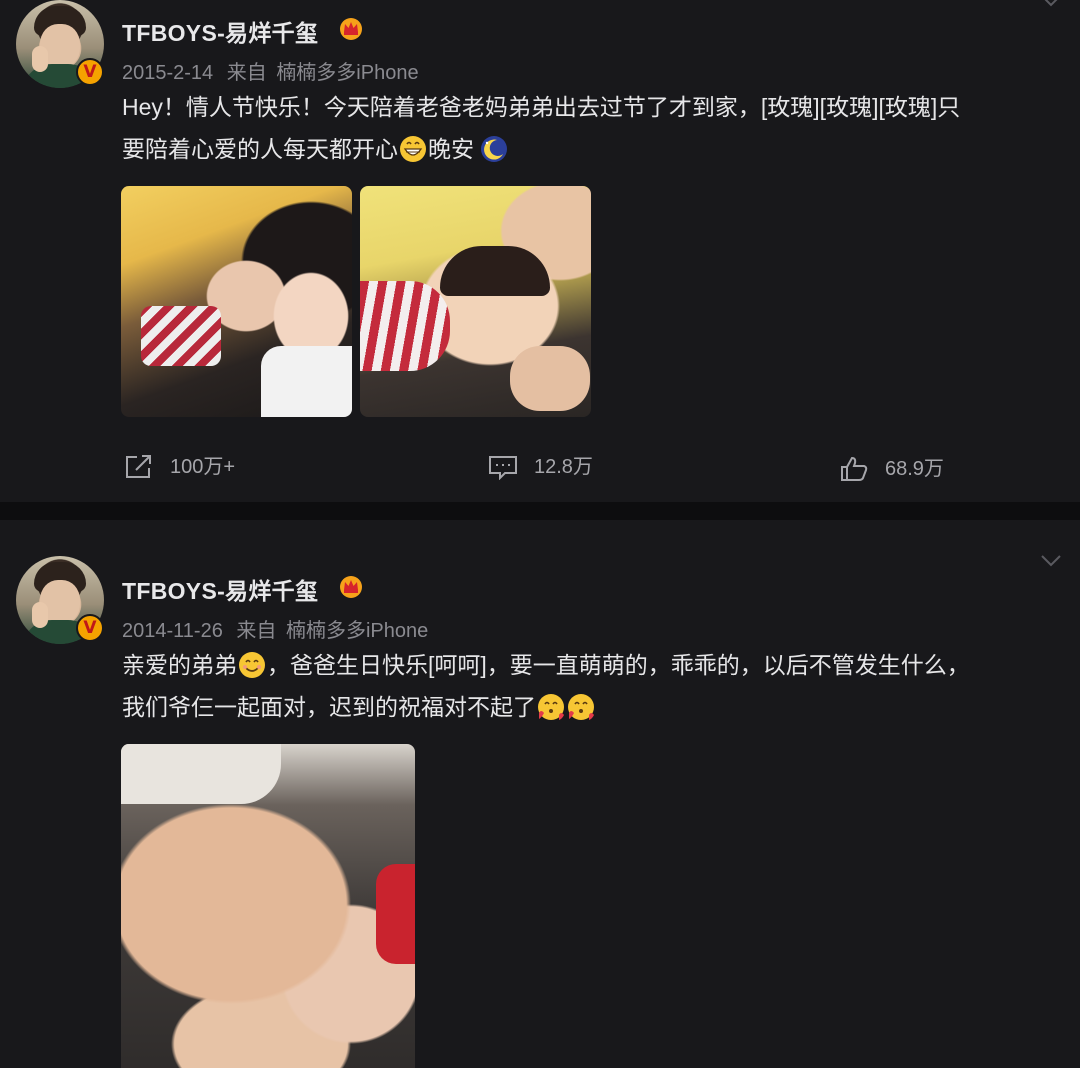 This screenshot has width=1080, height=1068. I want to click on comment-count: 12.8万, so click(563, 467).